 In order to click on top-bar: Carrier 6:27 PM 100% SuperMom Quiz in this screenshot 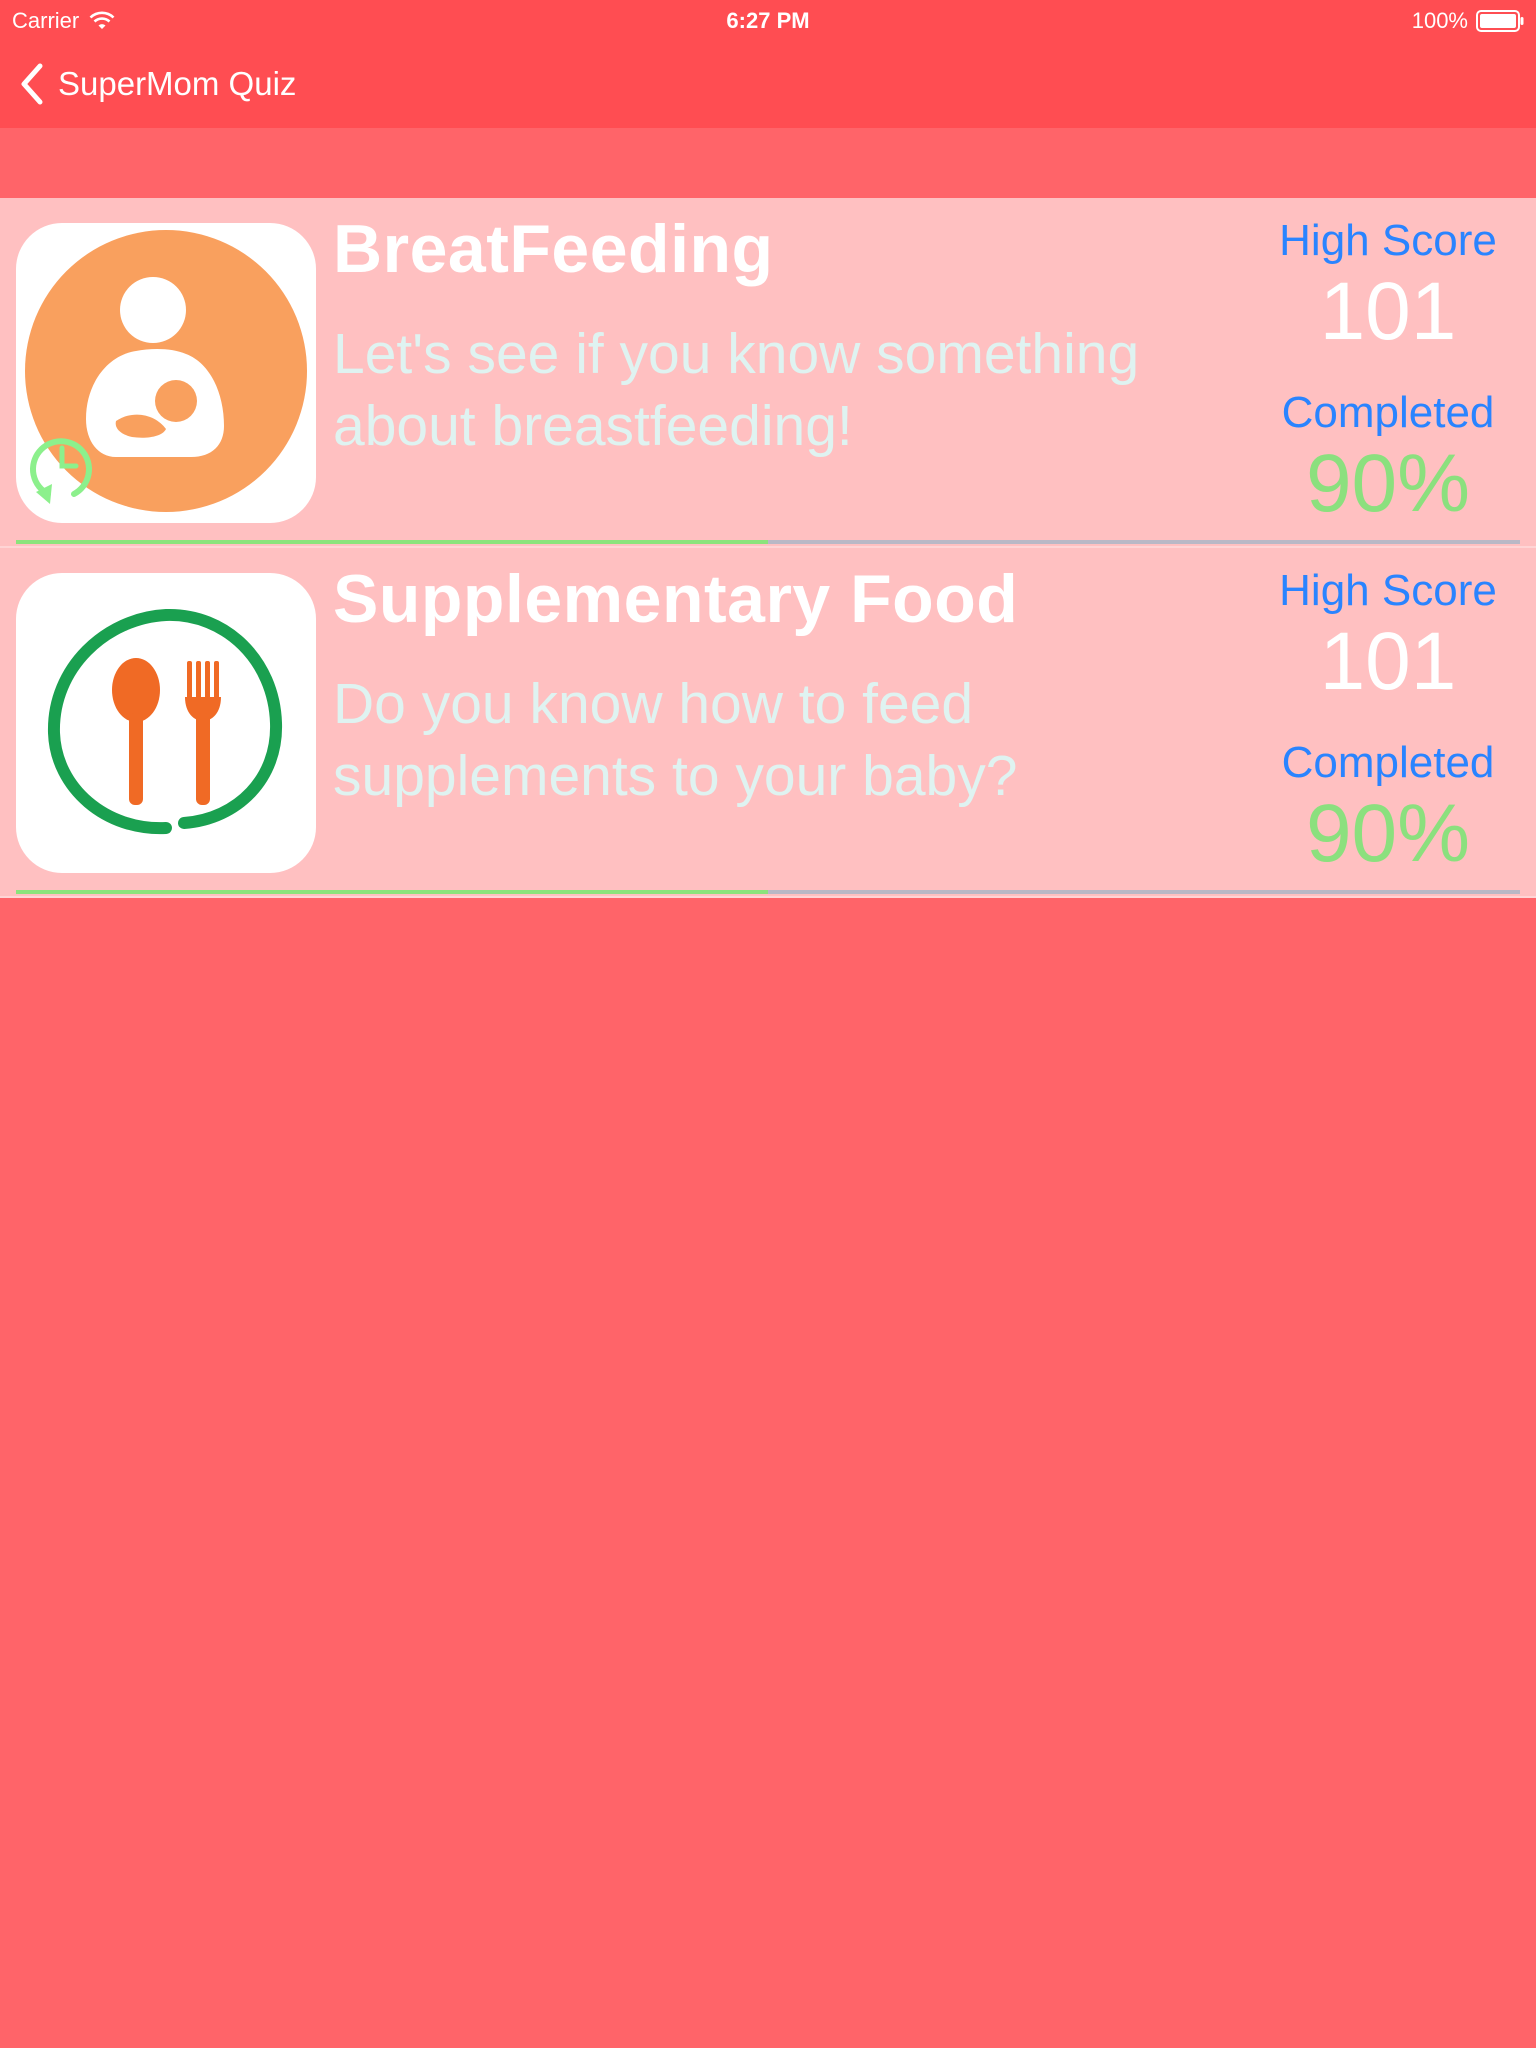, I will do `click(768, 64)`.